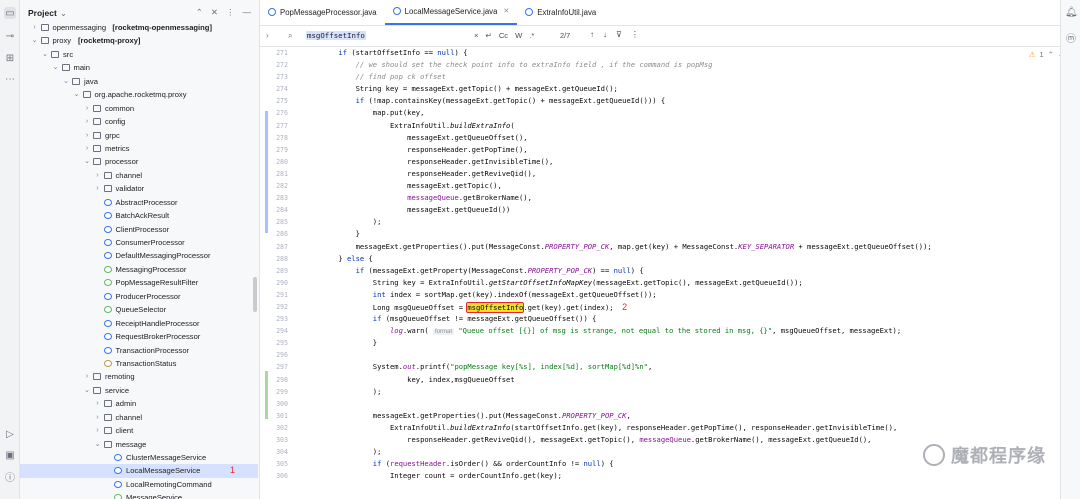 The width and height of the screenshot is (1080, 499). What do you see at coordinates (230, 12) in the screenshot?
I see `options-icon: ⋮` at bounding box center [230, 12].